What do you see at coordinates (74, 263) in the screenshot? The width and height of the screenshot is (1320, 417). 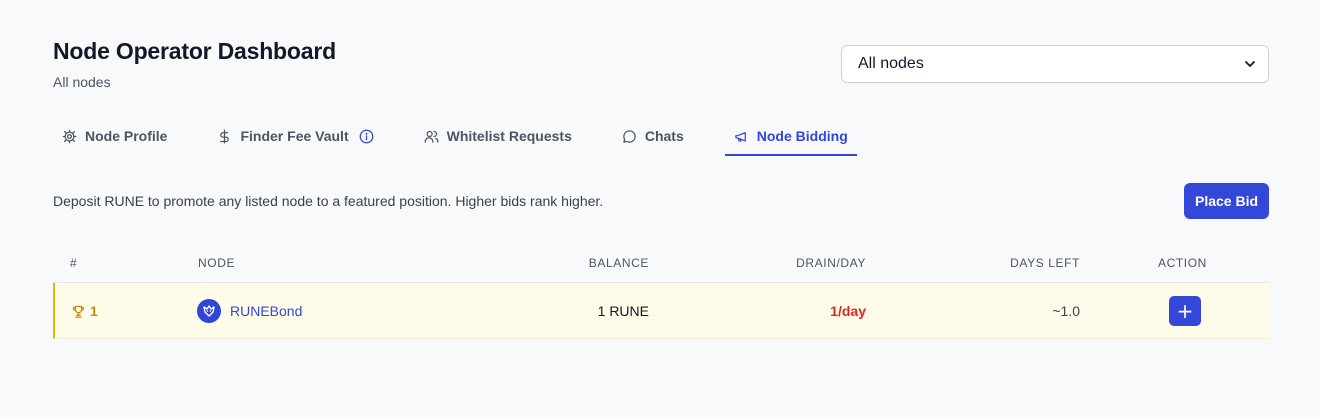 I see `column-header-rank: #` at bounding box center [74, 263].